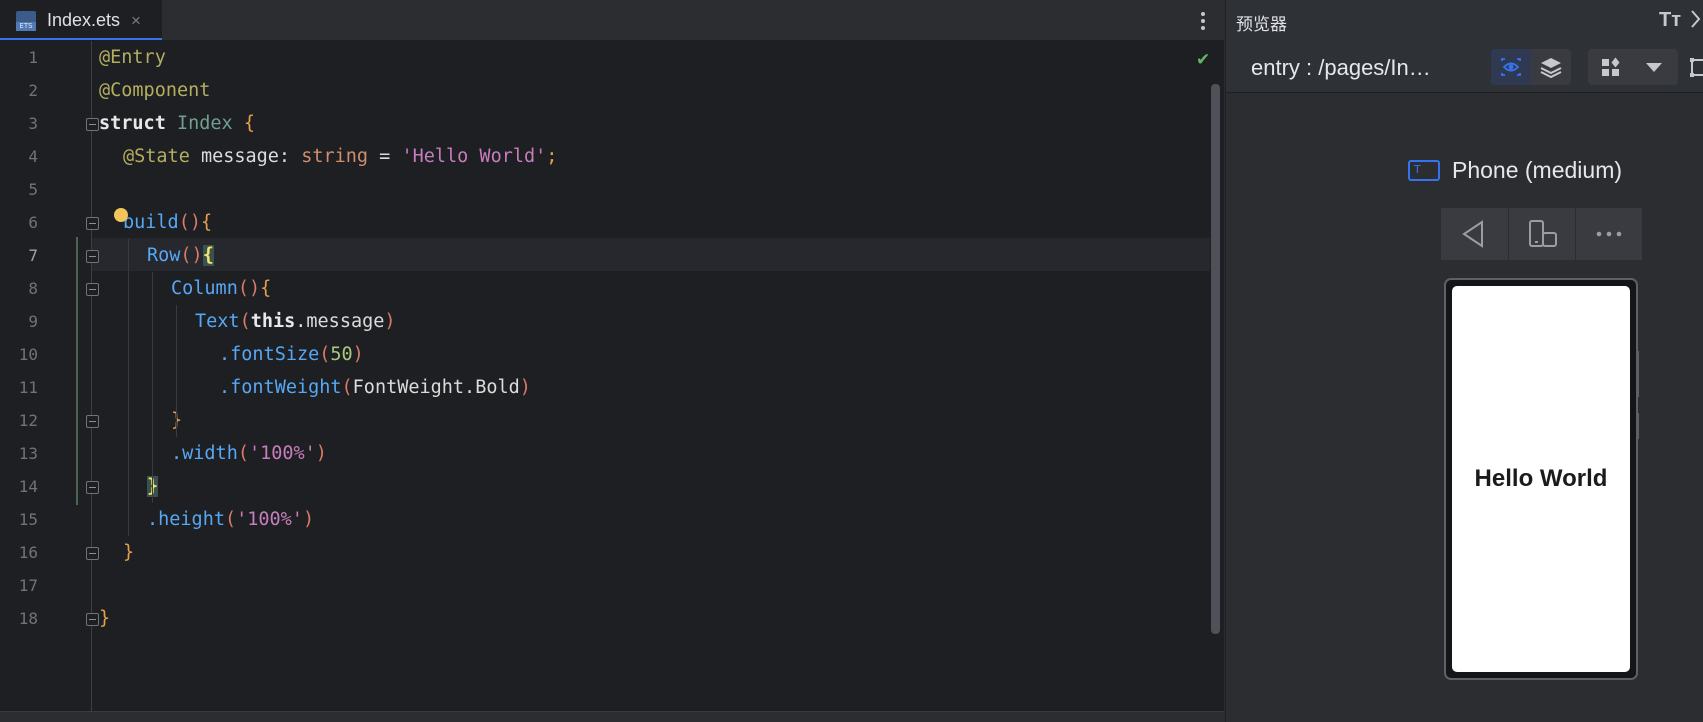 The width and height of the screenshot is (1703, 722). Describe the element at coordinates (19, 321) in the screenshot. I see `line-number: 9` at that location.